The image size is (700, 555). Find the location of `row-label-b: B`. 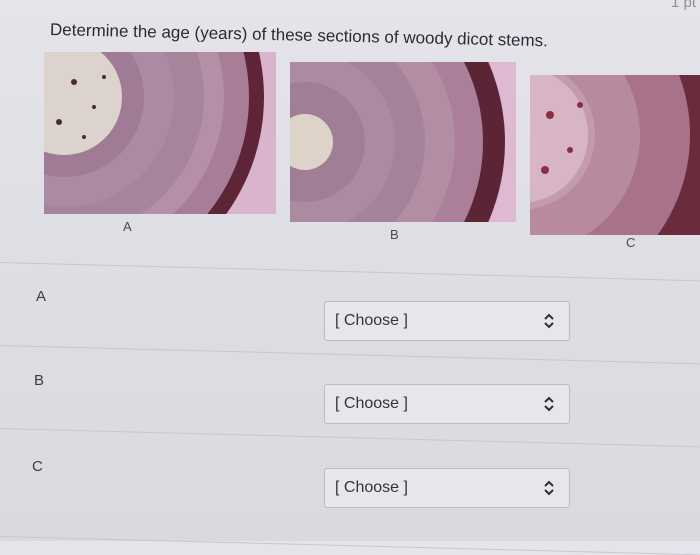

row-label-b: B is located at coordinates (39, 380).